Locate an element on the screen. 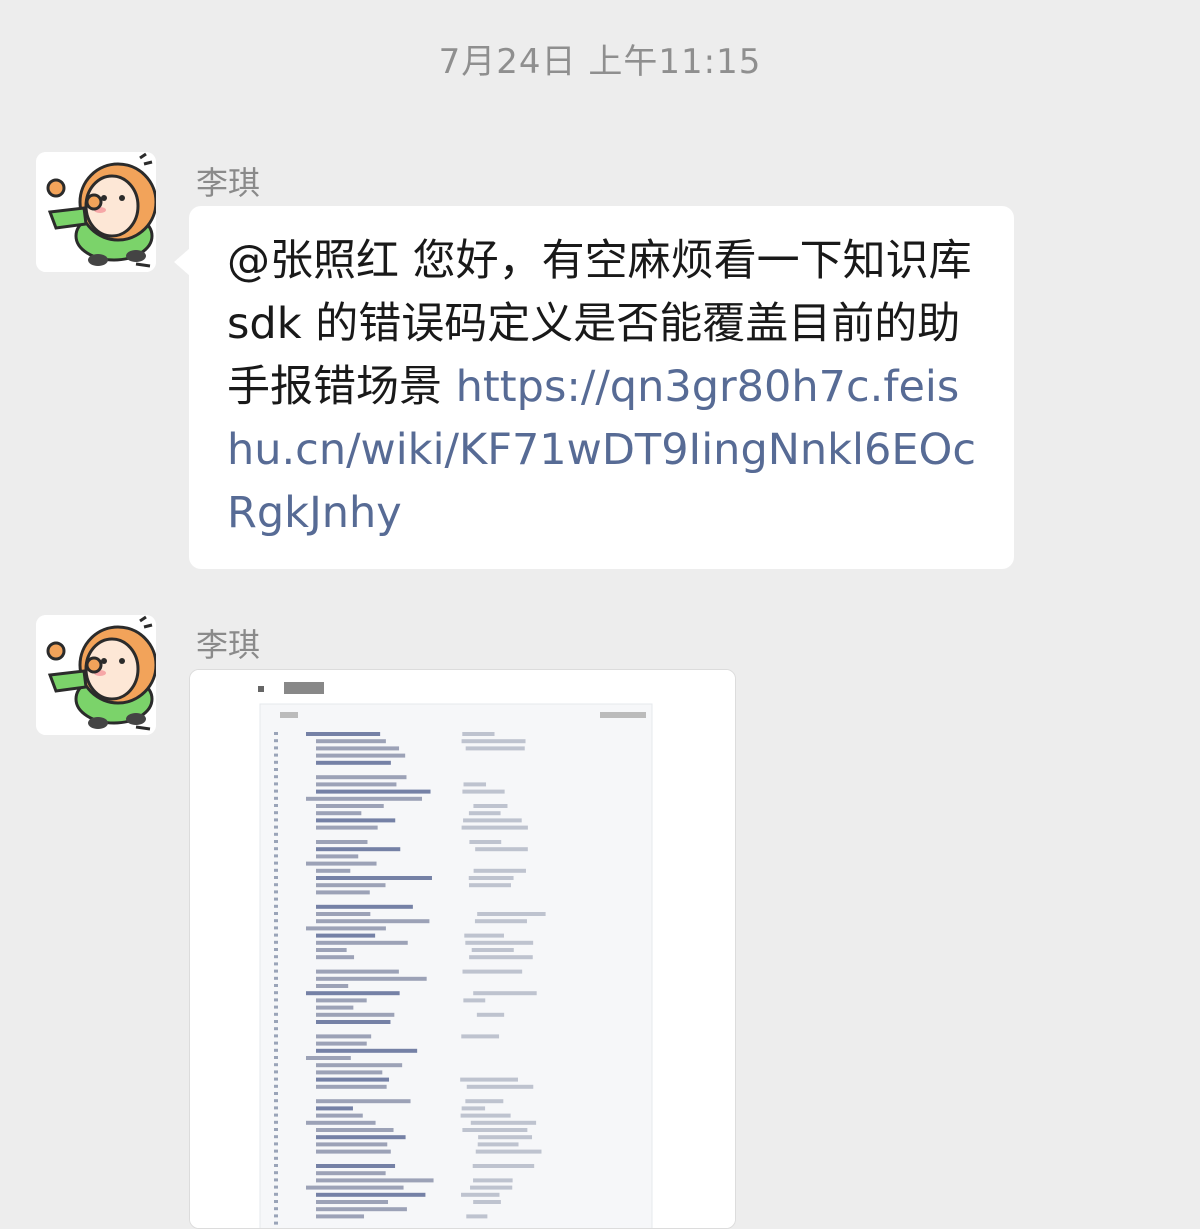 The image size is (1200, 1229). chat-timestamp: 7月24日 上午11:15 is located at coordinates (600, 62).